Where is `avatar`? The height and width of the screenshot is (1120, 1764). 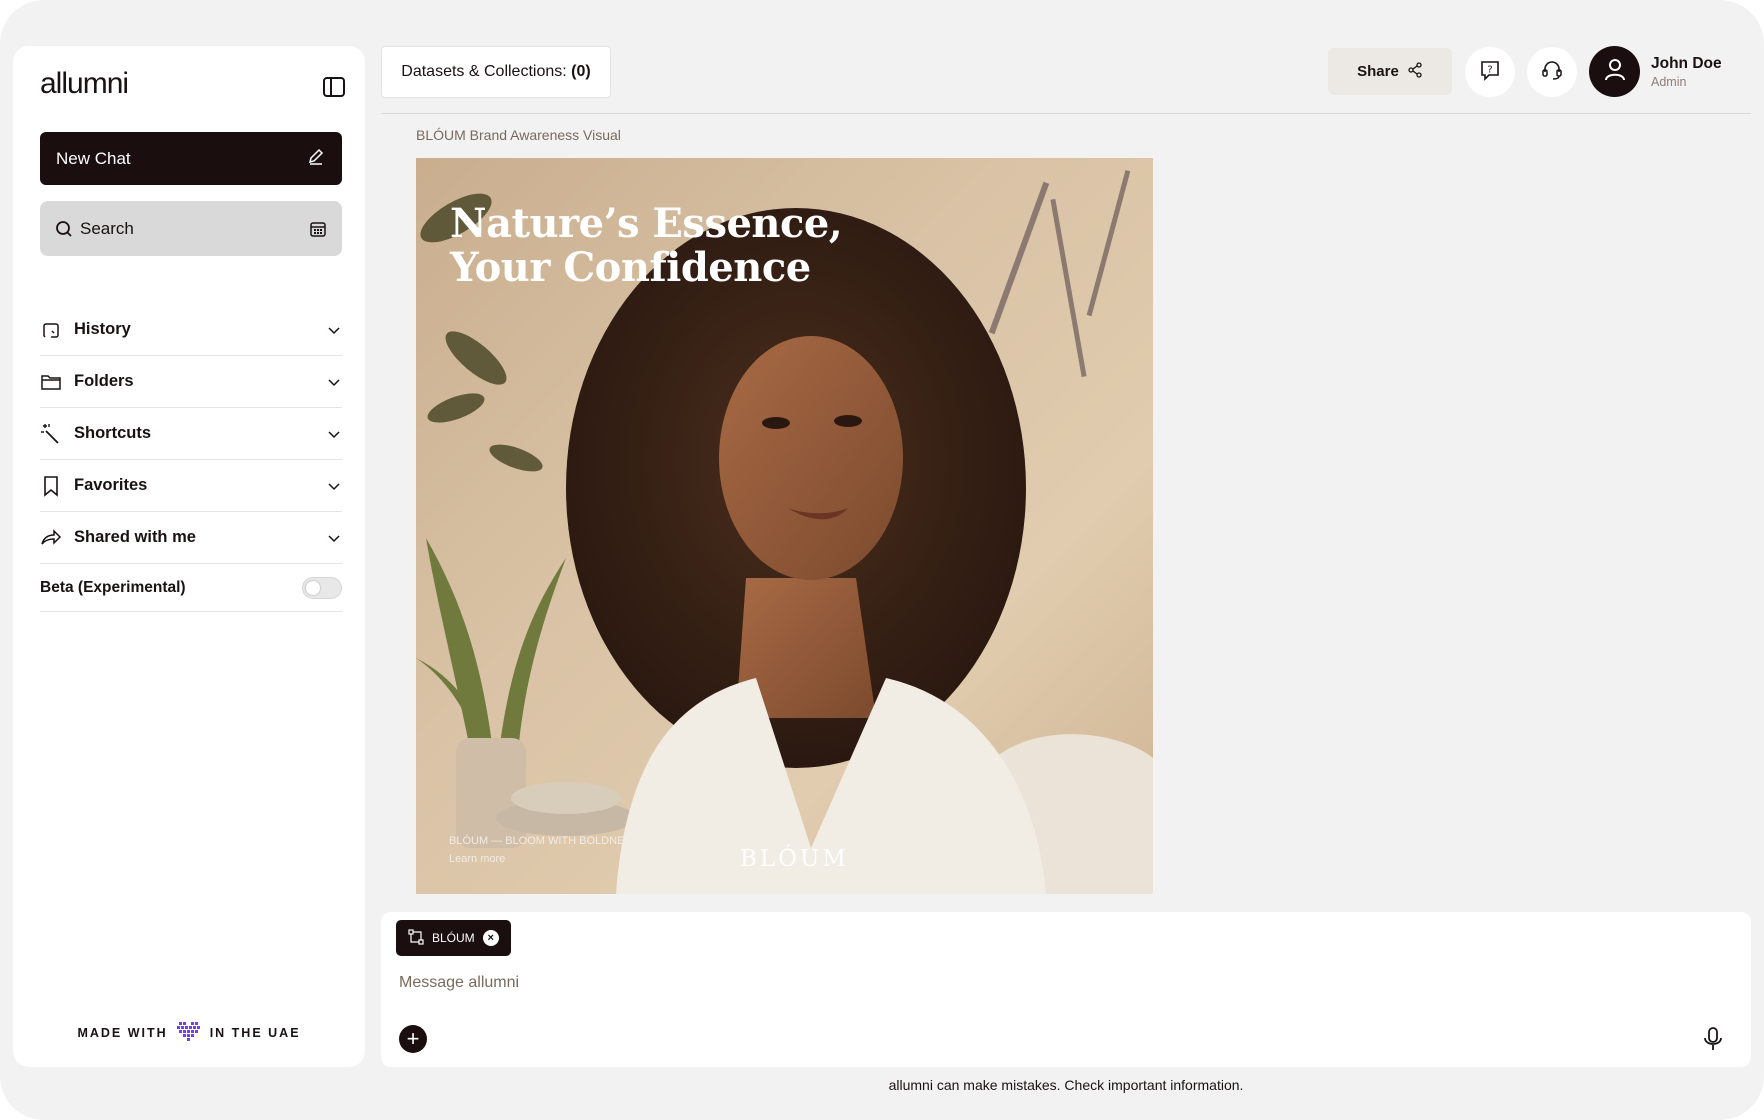
avatar is located at coordinates (1614, 71).